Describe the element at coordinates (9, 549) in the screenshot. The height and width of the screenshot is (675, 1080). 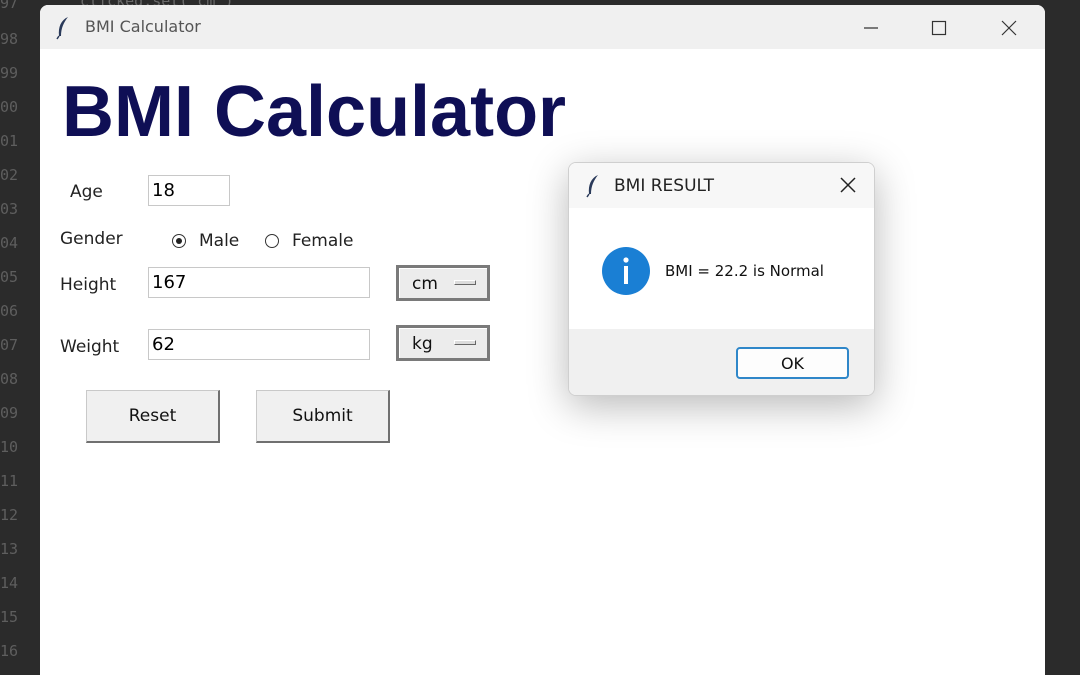
I see `line-number: 13` at that location.